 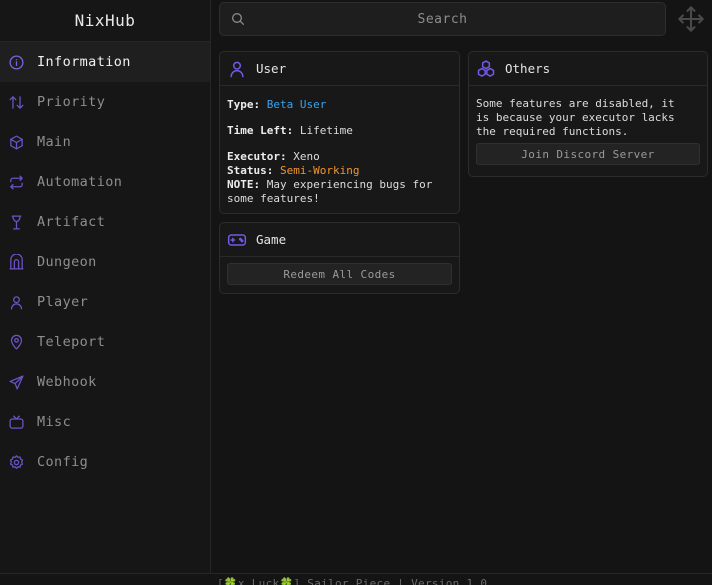 What do you see at coordinates (84, 62) in the screenshot?
I see `sidebar-item-label: Information` at bounding box center [84, 62].